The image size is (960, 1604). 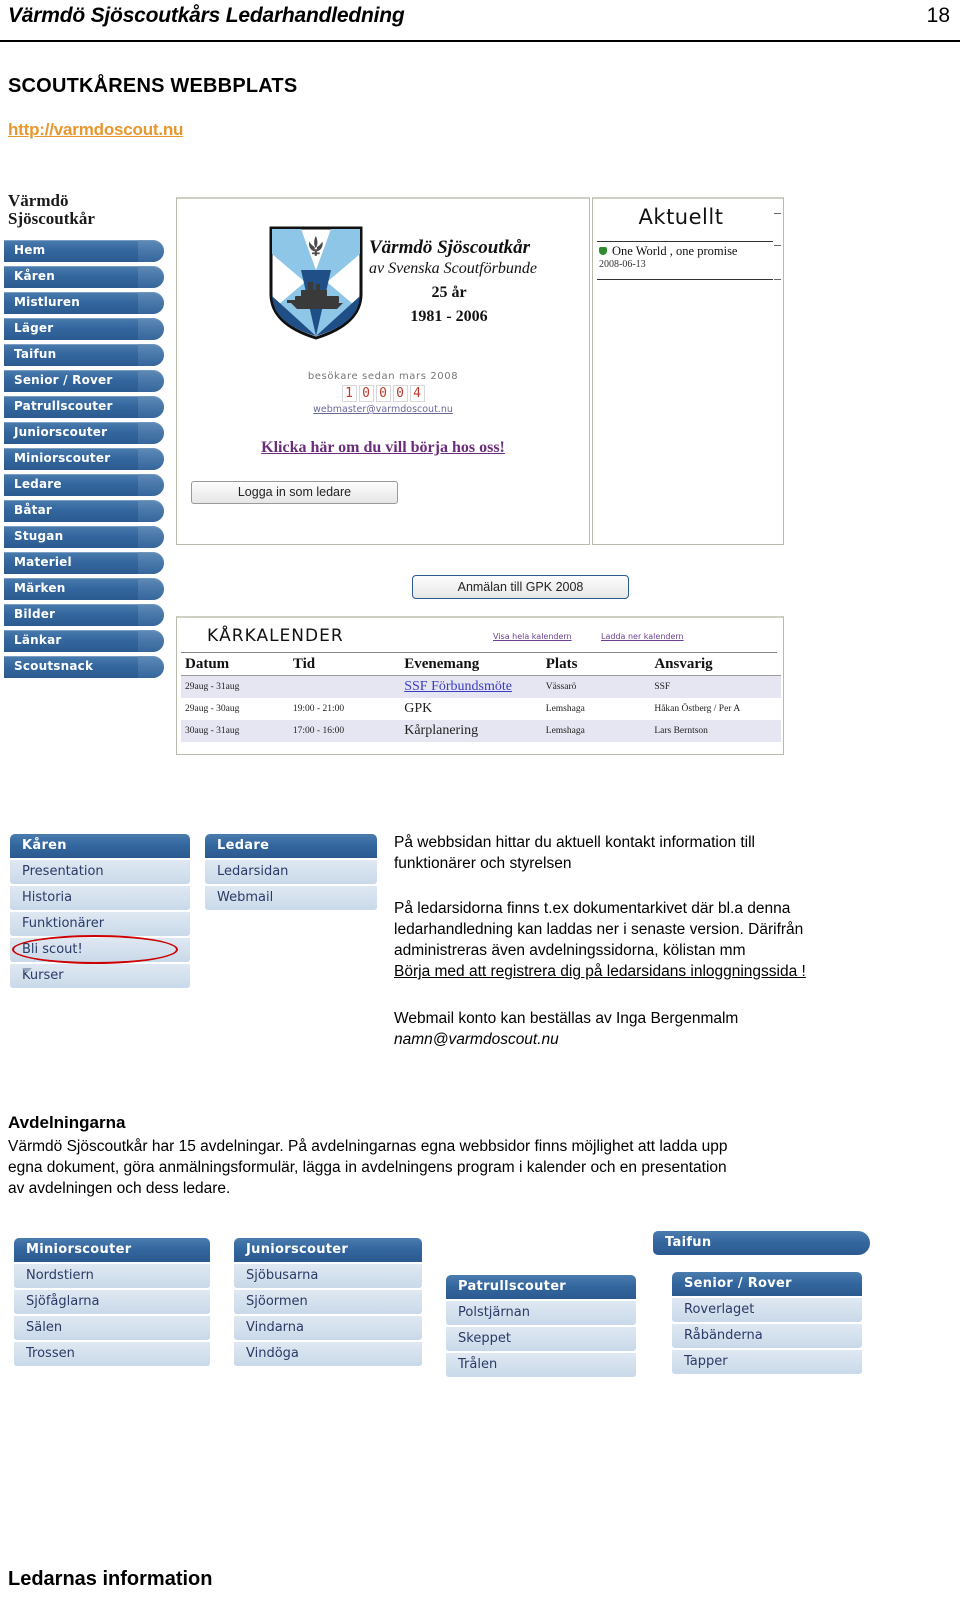 I want to click on site-logo-line2: Sjöscoutkår, so click(x=51, y=218).